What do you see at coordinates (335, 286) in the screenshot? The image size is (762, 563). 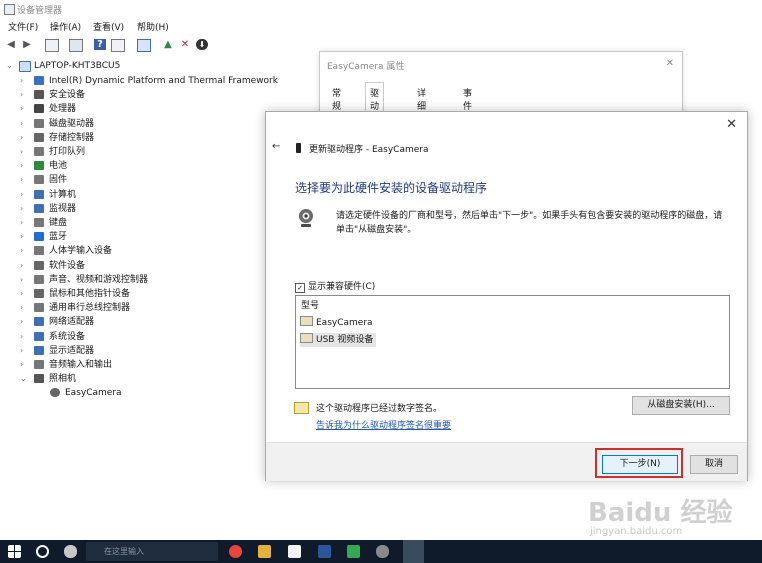 I see `show-compatible-checkbox: ✓ 显示兼容硬件(C)` at bounding box center [335, 286].